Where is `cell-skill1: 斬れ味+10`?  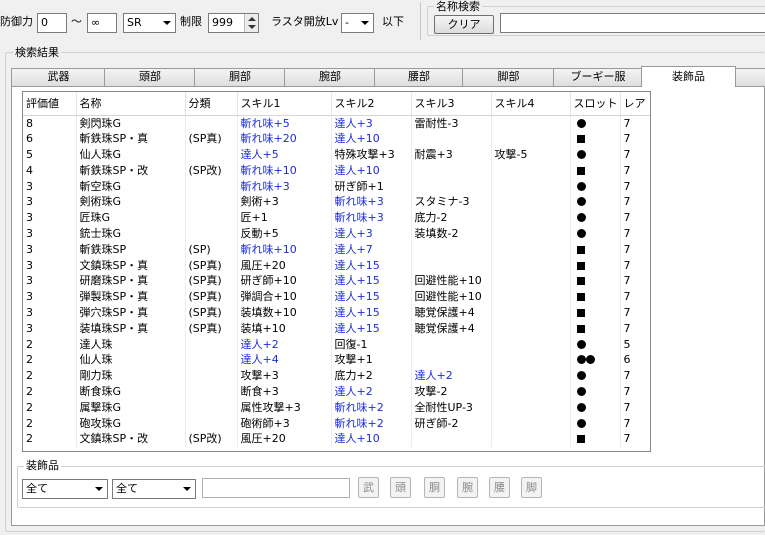
cell-skill1: 斬れ味+10 is located at coordinates (284, 170).